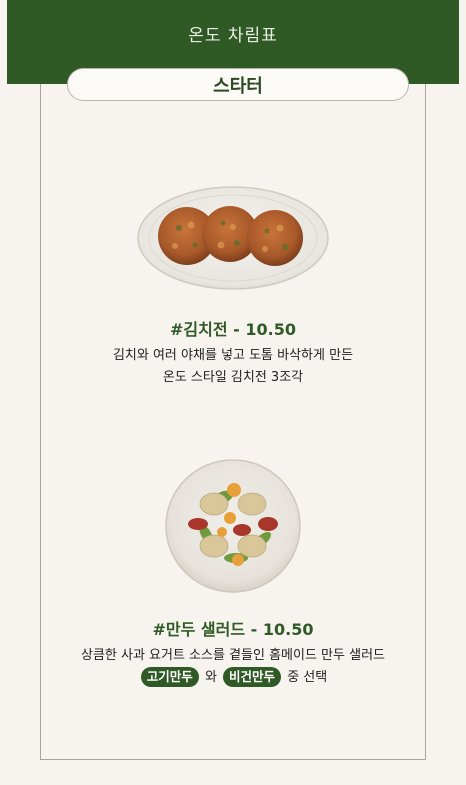 Image resolution: width=466 pixels, height=785 pixels. Describe the element at coordinates (232, 655) in the screenshot. I see `description-line: 상큼한 사과 요거트 소스를 곁들인 홈메이드 만두 샐러드` at that location.